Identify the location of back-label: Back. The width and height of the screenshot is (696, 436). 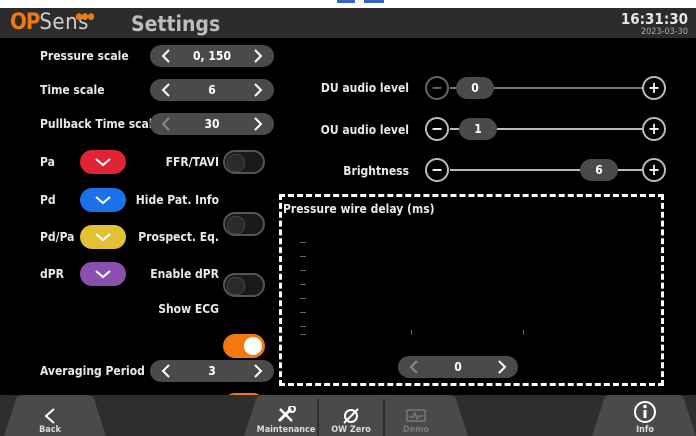
(50, 430).